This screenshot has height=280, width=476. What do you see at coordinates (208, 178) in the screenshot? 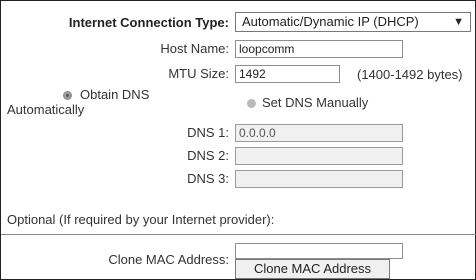
I see `dns3-label: DNS 3:` at bounding box center [208, 178].